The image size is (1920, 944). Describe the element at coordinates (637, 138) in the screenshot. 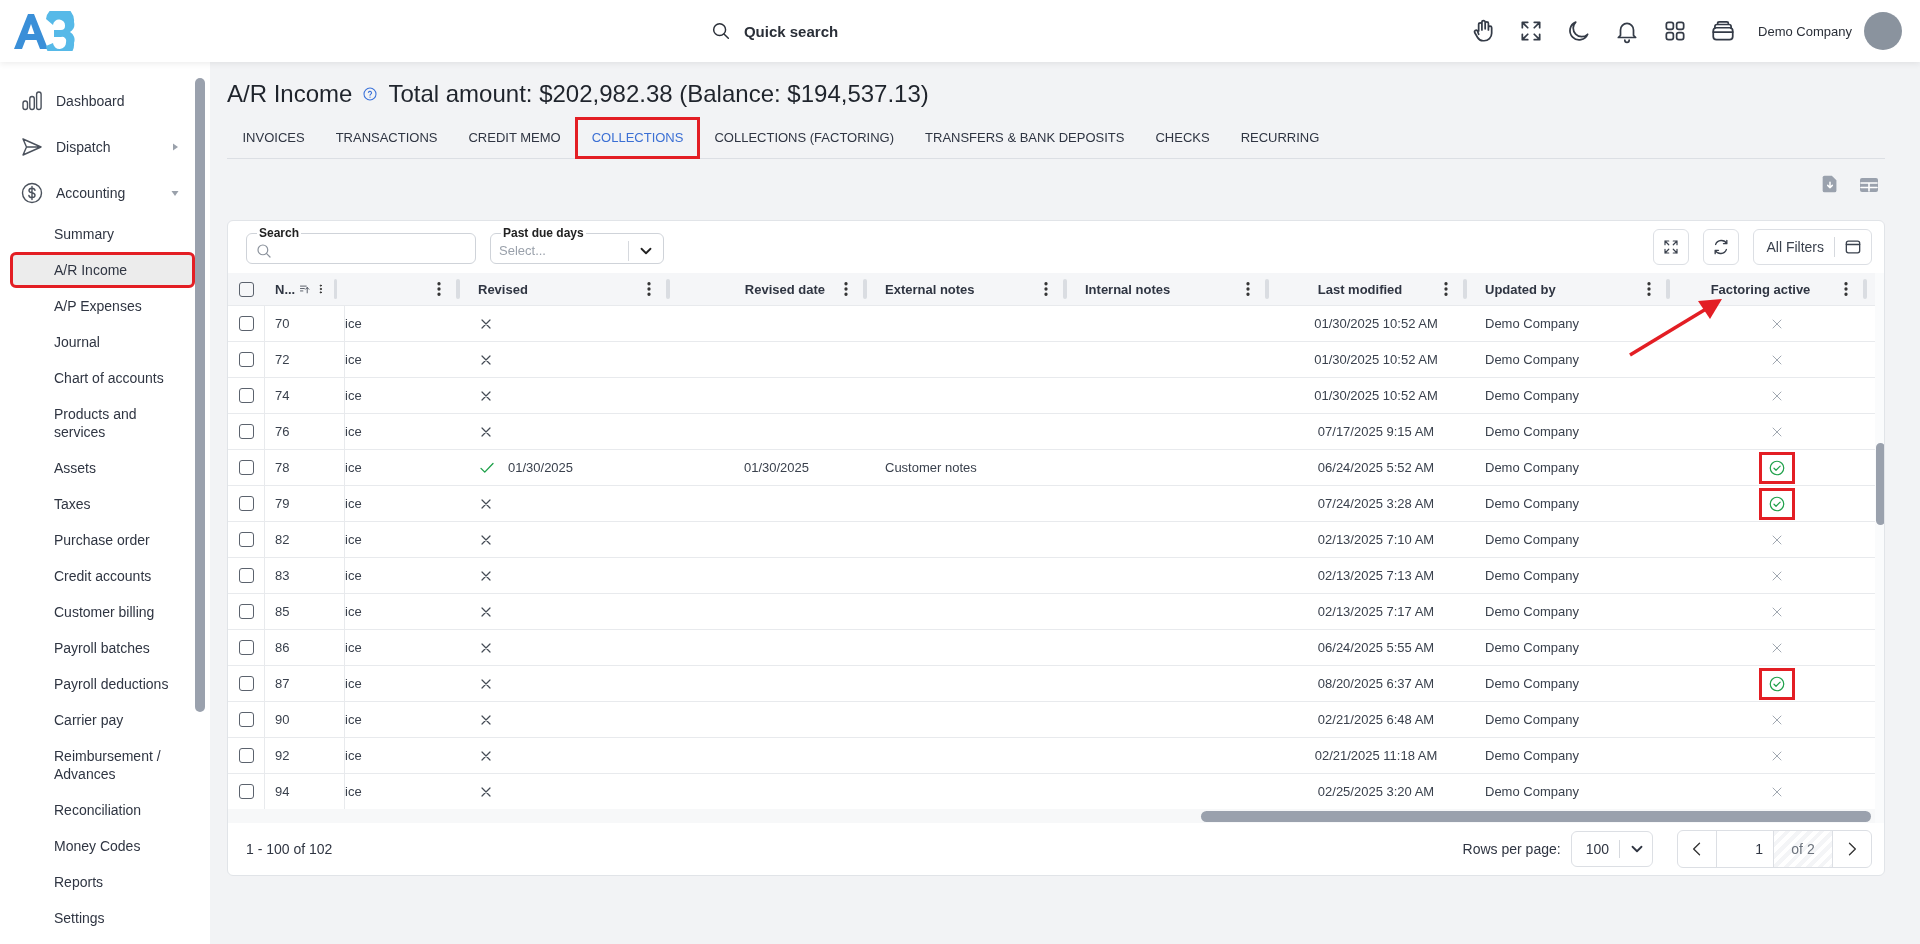

I see `tab: COLLECTIONS` at that location.